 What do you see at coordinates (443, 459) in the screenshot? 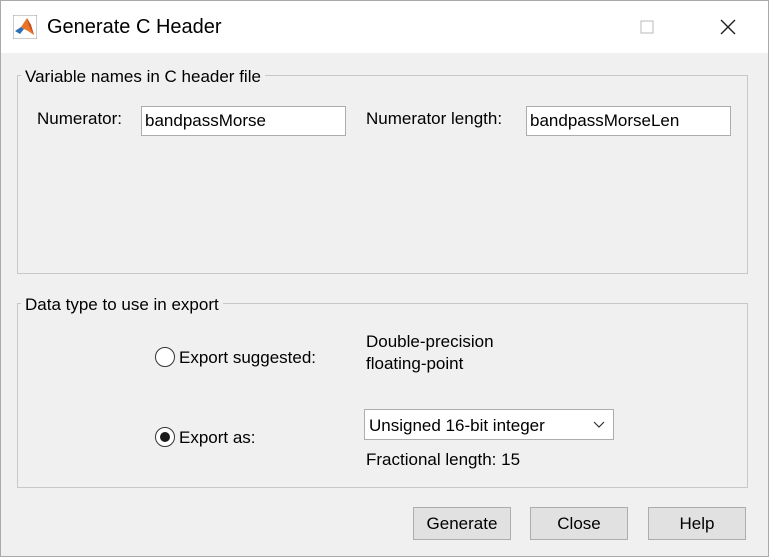
I see `fractional-length-text: Fractional length: 15` at bounding box center [443, 459].